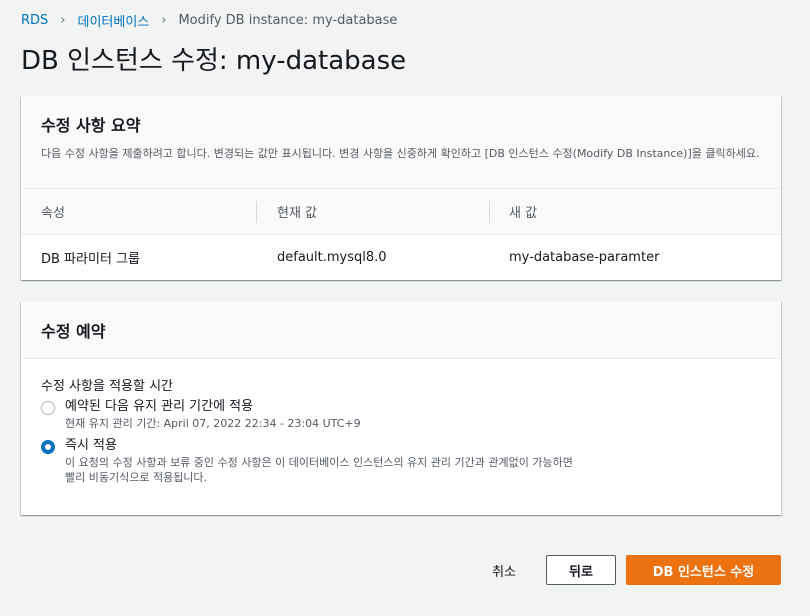 This screenshot has height=616, width=810. Describe the element at coordinates (159, 406) in the screenshot. I see `option-label: 예약된 다음 유지 관리 기간에 적용` at that location.